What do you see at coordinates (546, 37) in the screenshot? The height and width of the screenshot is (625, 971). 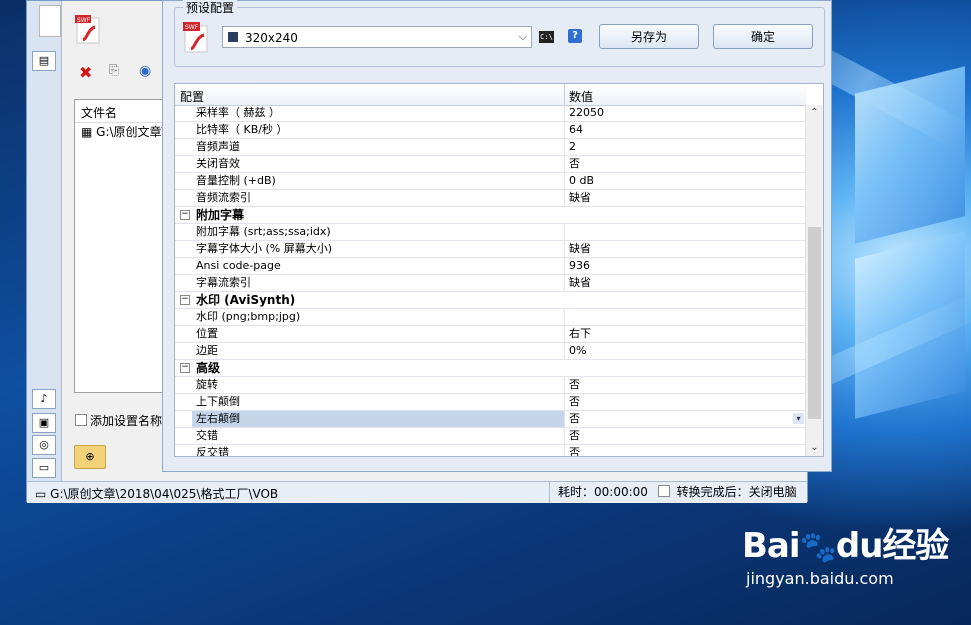 I see `command-icon: C:\` at bounding box center [546, 37].